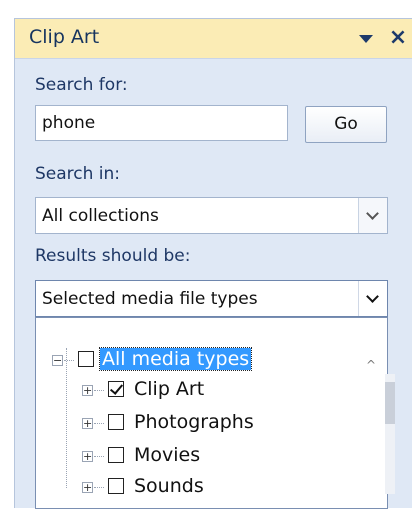 The height and width of the screenshot is (509, 412). What do you see at coordinates (390, 403) in the screenshot?
I see `scrollbar-thumb` at bounding box center [390, 403].